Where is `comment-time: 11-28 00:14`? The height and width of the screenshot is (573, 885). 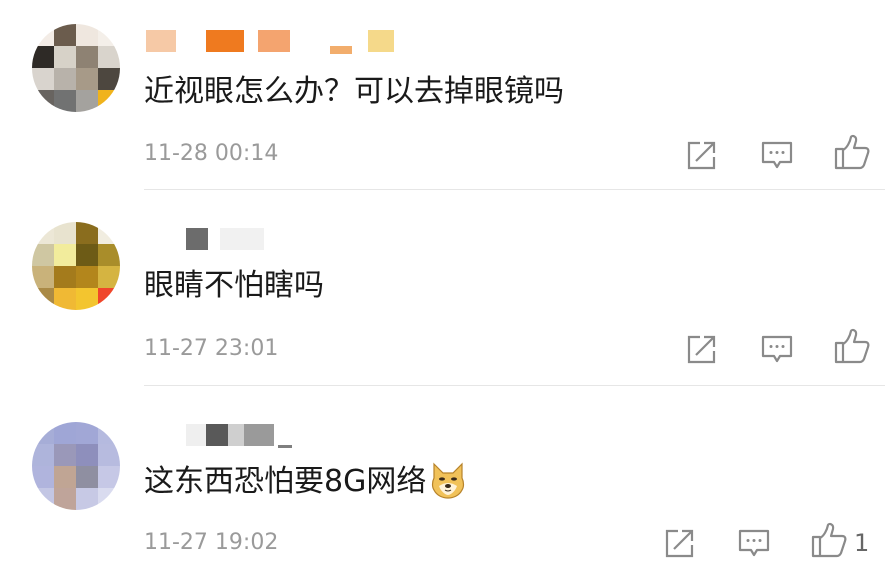
comment-time: 11-28 00:14 is located at coordinates (211, 153).